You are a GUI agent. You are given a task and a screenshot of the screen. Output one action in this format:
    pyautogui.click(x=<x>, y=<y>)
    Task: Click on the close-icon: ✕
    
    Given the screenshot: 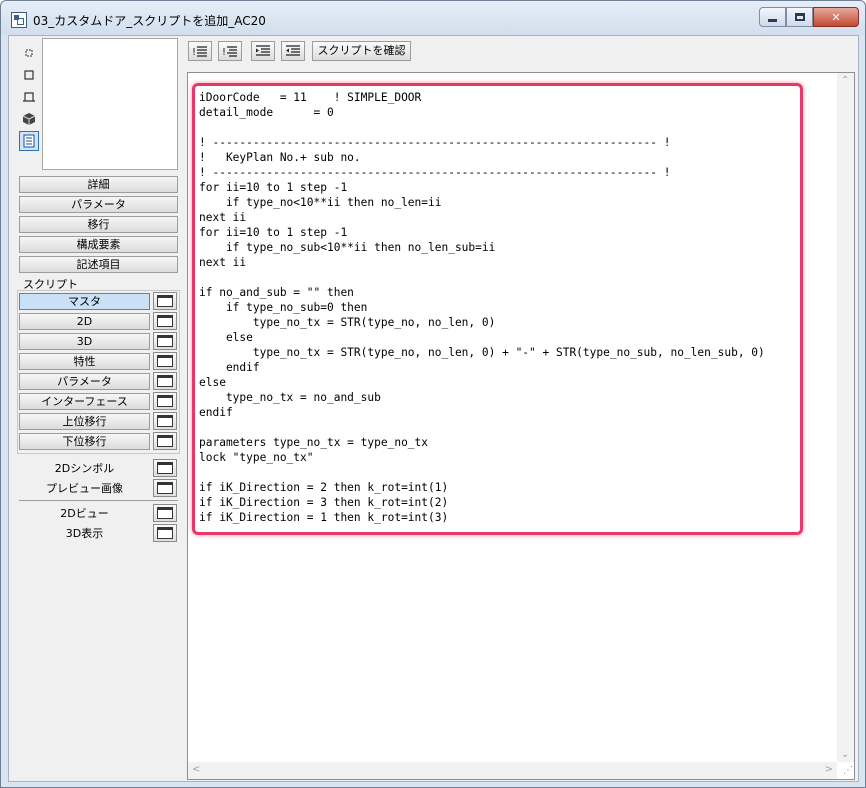 What is the action you would take?
    pyautogui.click(x=836, y=17)
    